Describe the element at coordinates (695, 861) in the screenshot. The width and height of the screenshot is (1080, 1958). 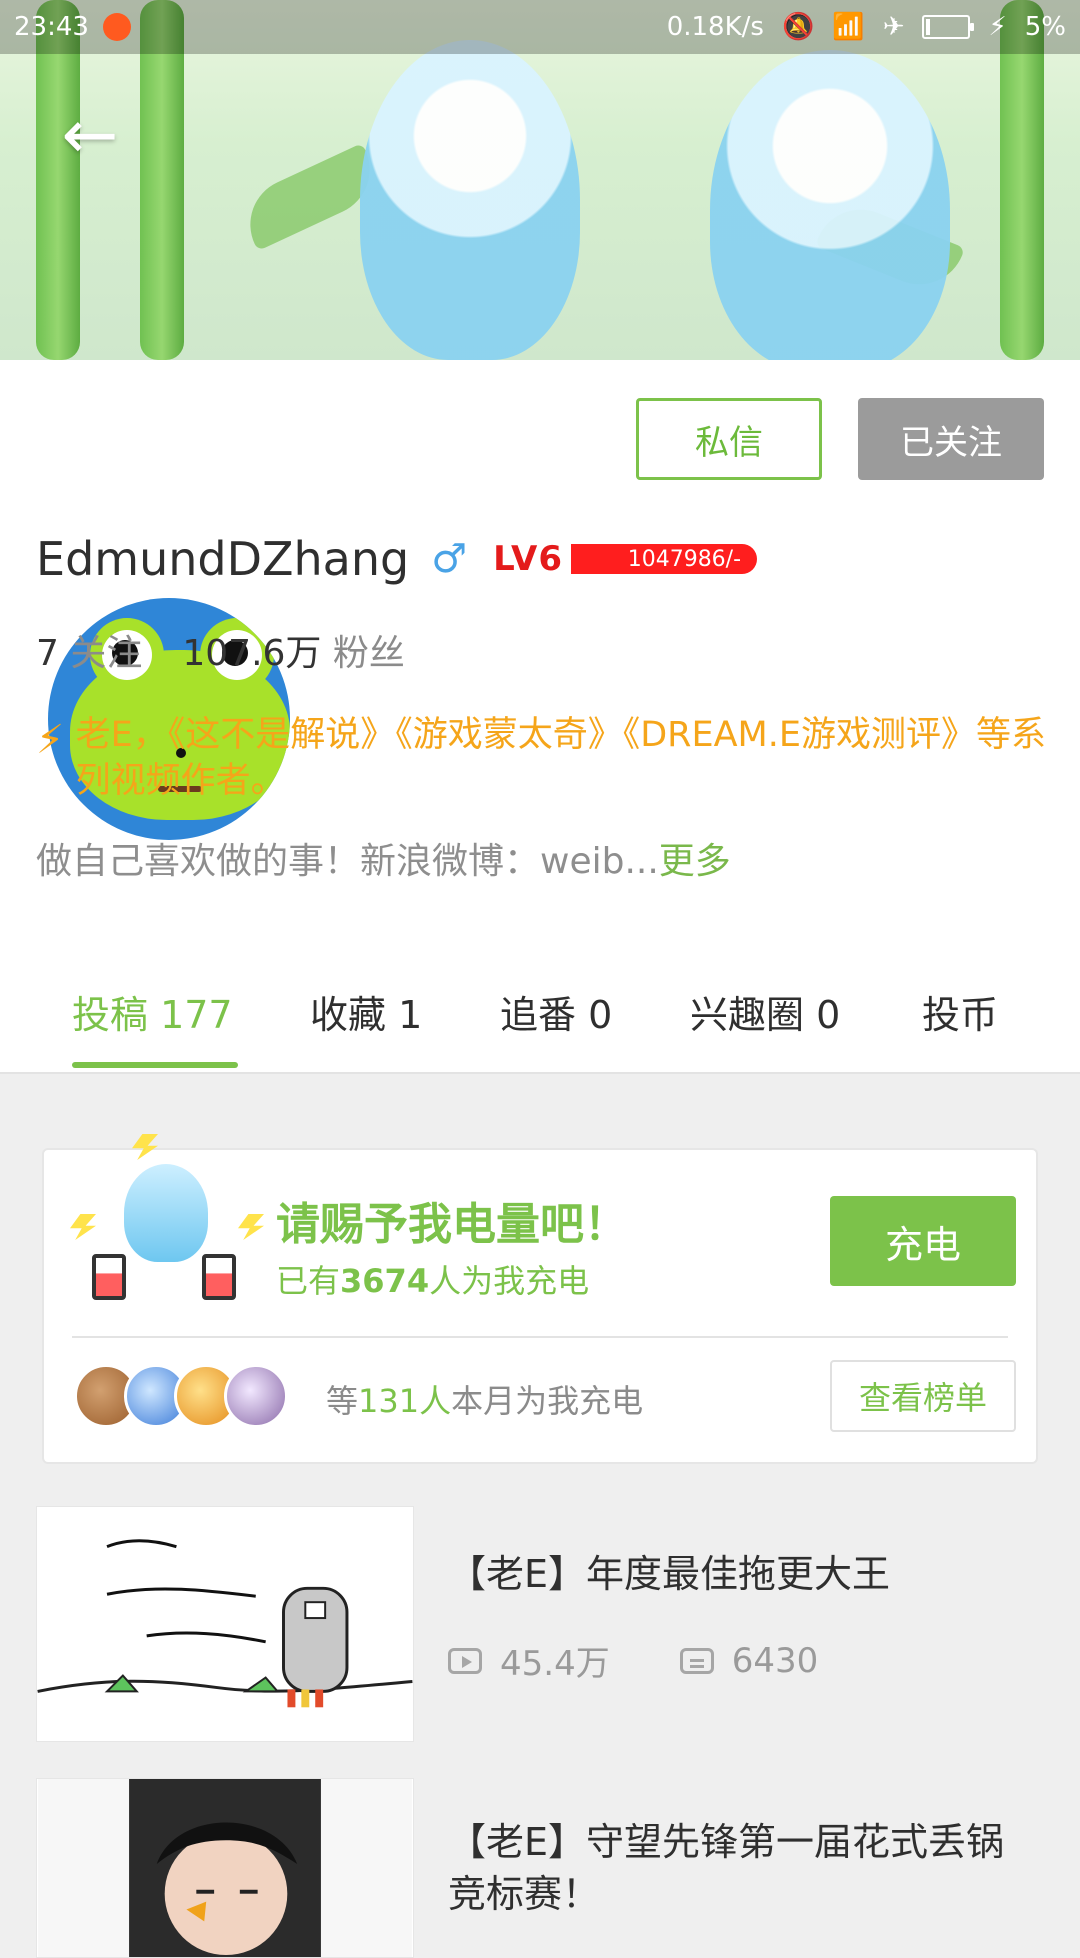
I see `bio-more-link: 更多` at that location.